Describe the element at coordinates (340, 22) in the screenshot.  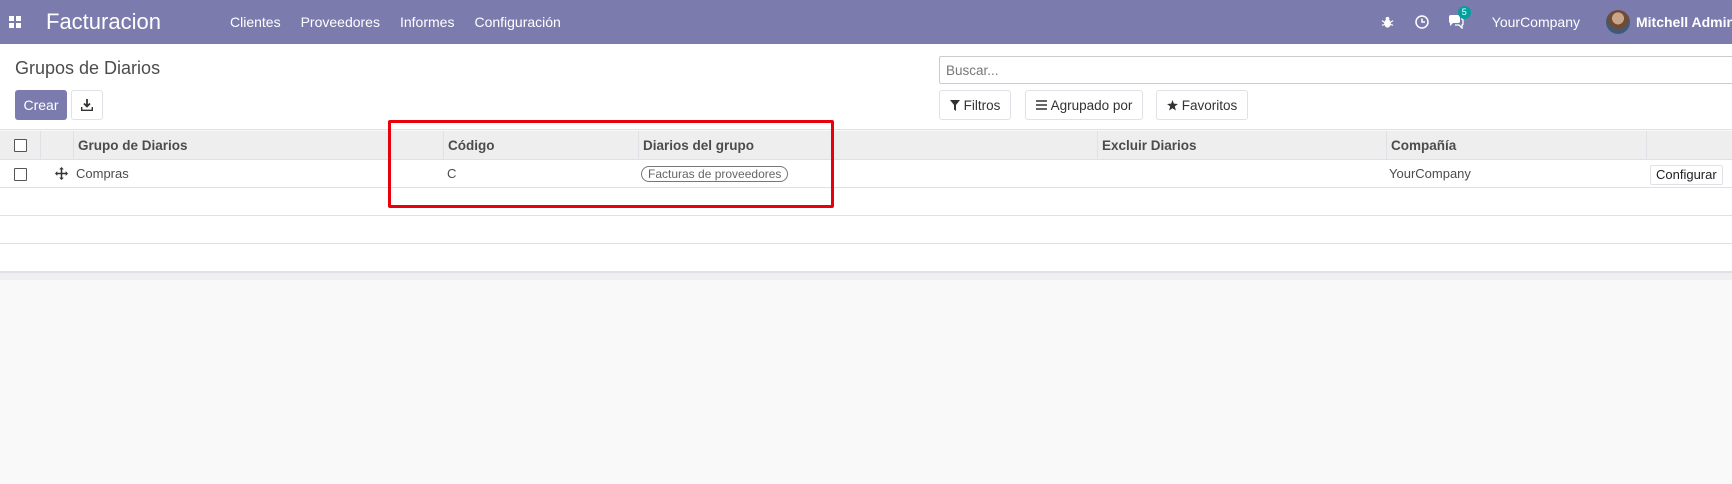
I see `menu-item-proveedores: Proveedores` at that location.